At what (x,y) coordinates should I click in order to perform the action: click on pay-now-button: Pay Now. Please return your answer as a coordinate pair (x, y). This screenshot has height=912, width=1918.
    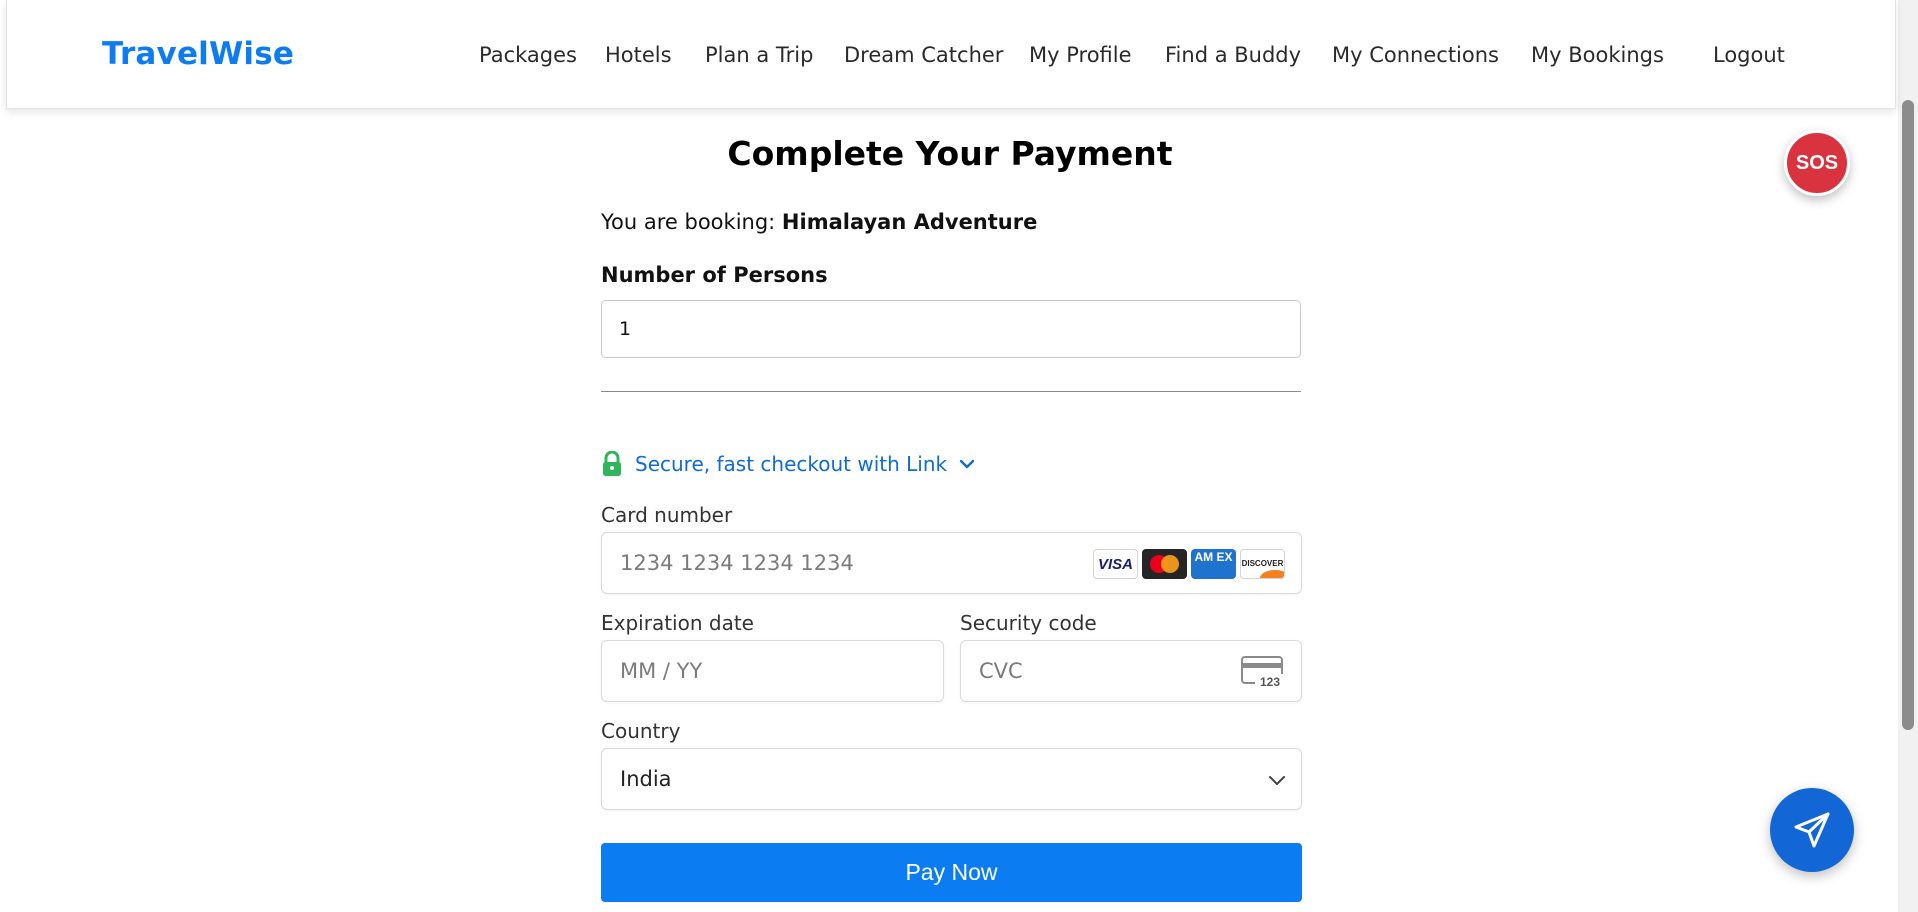
    Looking at the image, I should click on (951, 872).